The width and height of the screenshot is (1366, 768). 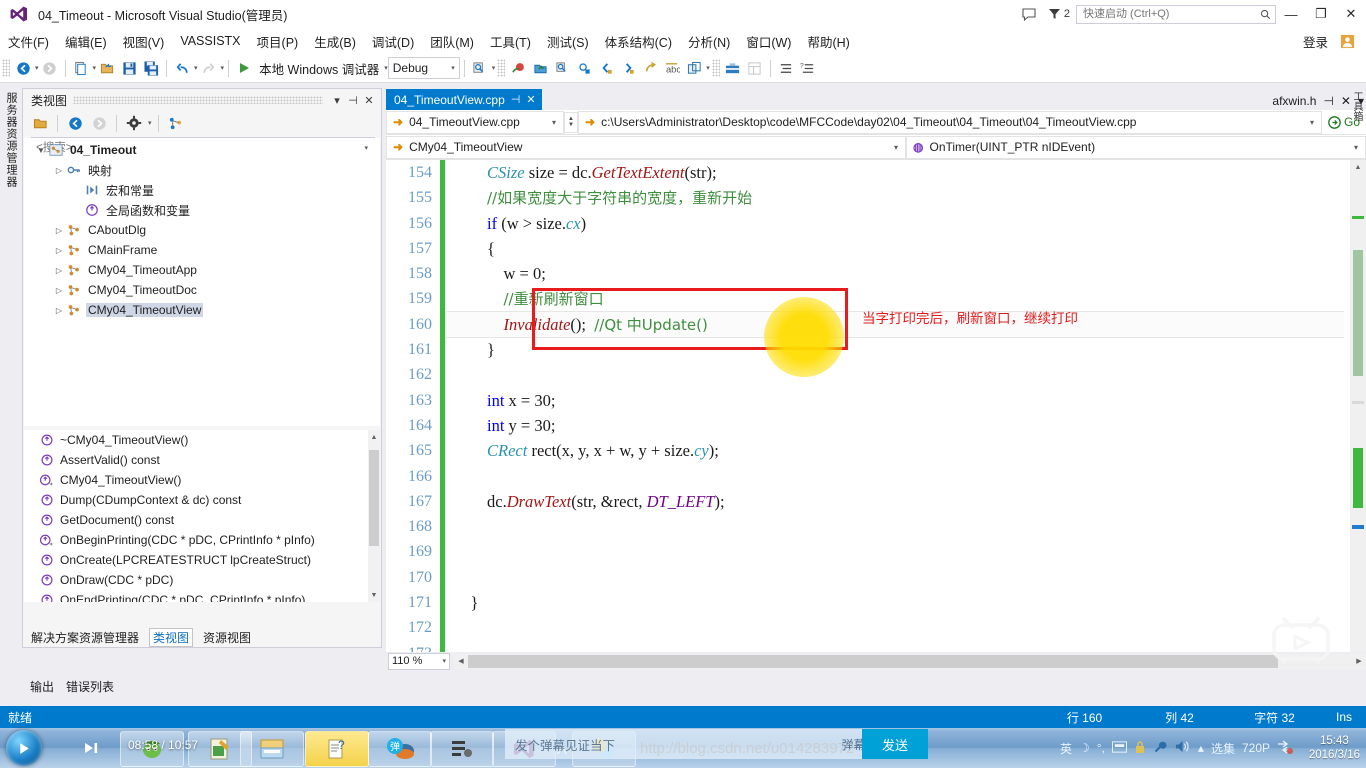 What do you see at coordinates (423, 68) in the screenshot?
I see `solution-configuration-select: Debug ▾` at bounding box center [423, 68].